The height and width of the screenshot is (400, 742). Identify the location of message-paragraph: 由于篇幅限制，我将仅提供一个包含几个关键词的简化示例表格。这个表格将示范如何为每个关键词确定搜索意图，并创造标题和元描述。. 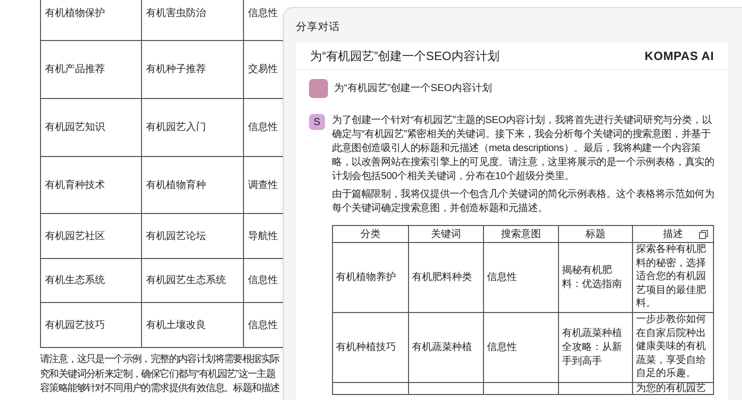
(523, 202).